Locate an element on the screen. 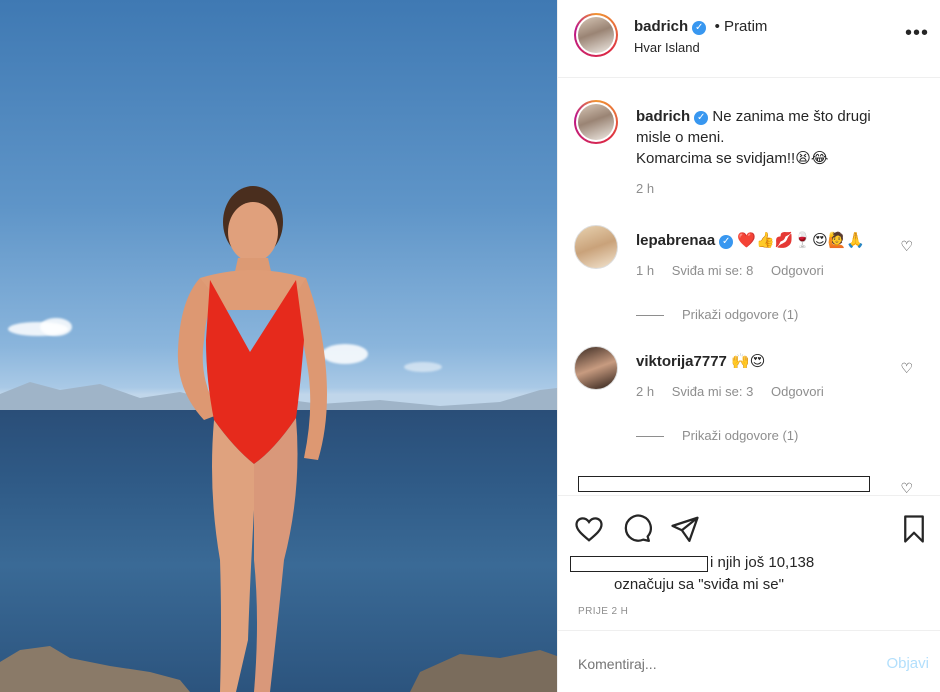  comment-likes: Sviđa mi se: 3 is located at coordinates (713, 391).